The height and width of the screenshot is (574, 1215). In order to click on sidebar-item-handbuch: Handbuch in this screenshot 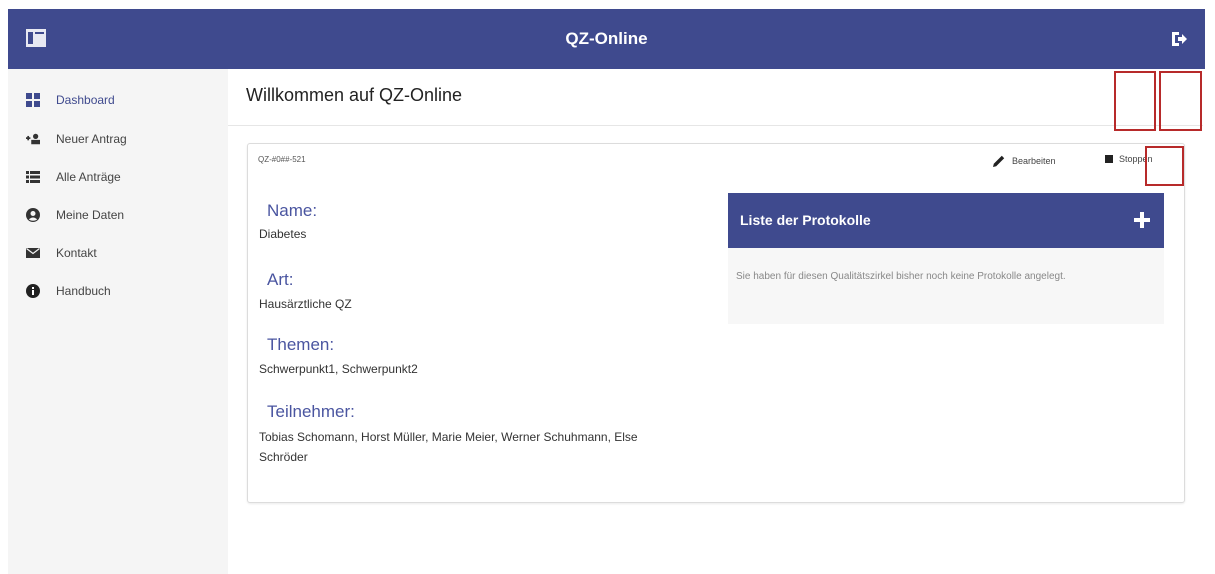, I will do `click(68, 291)`.